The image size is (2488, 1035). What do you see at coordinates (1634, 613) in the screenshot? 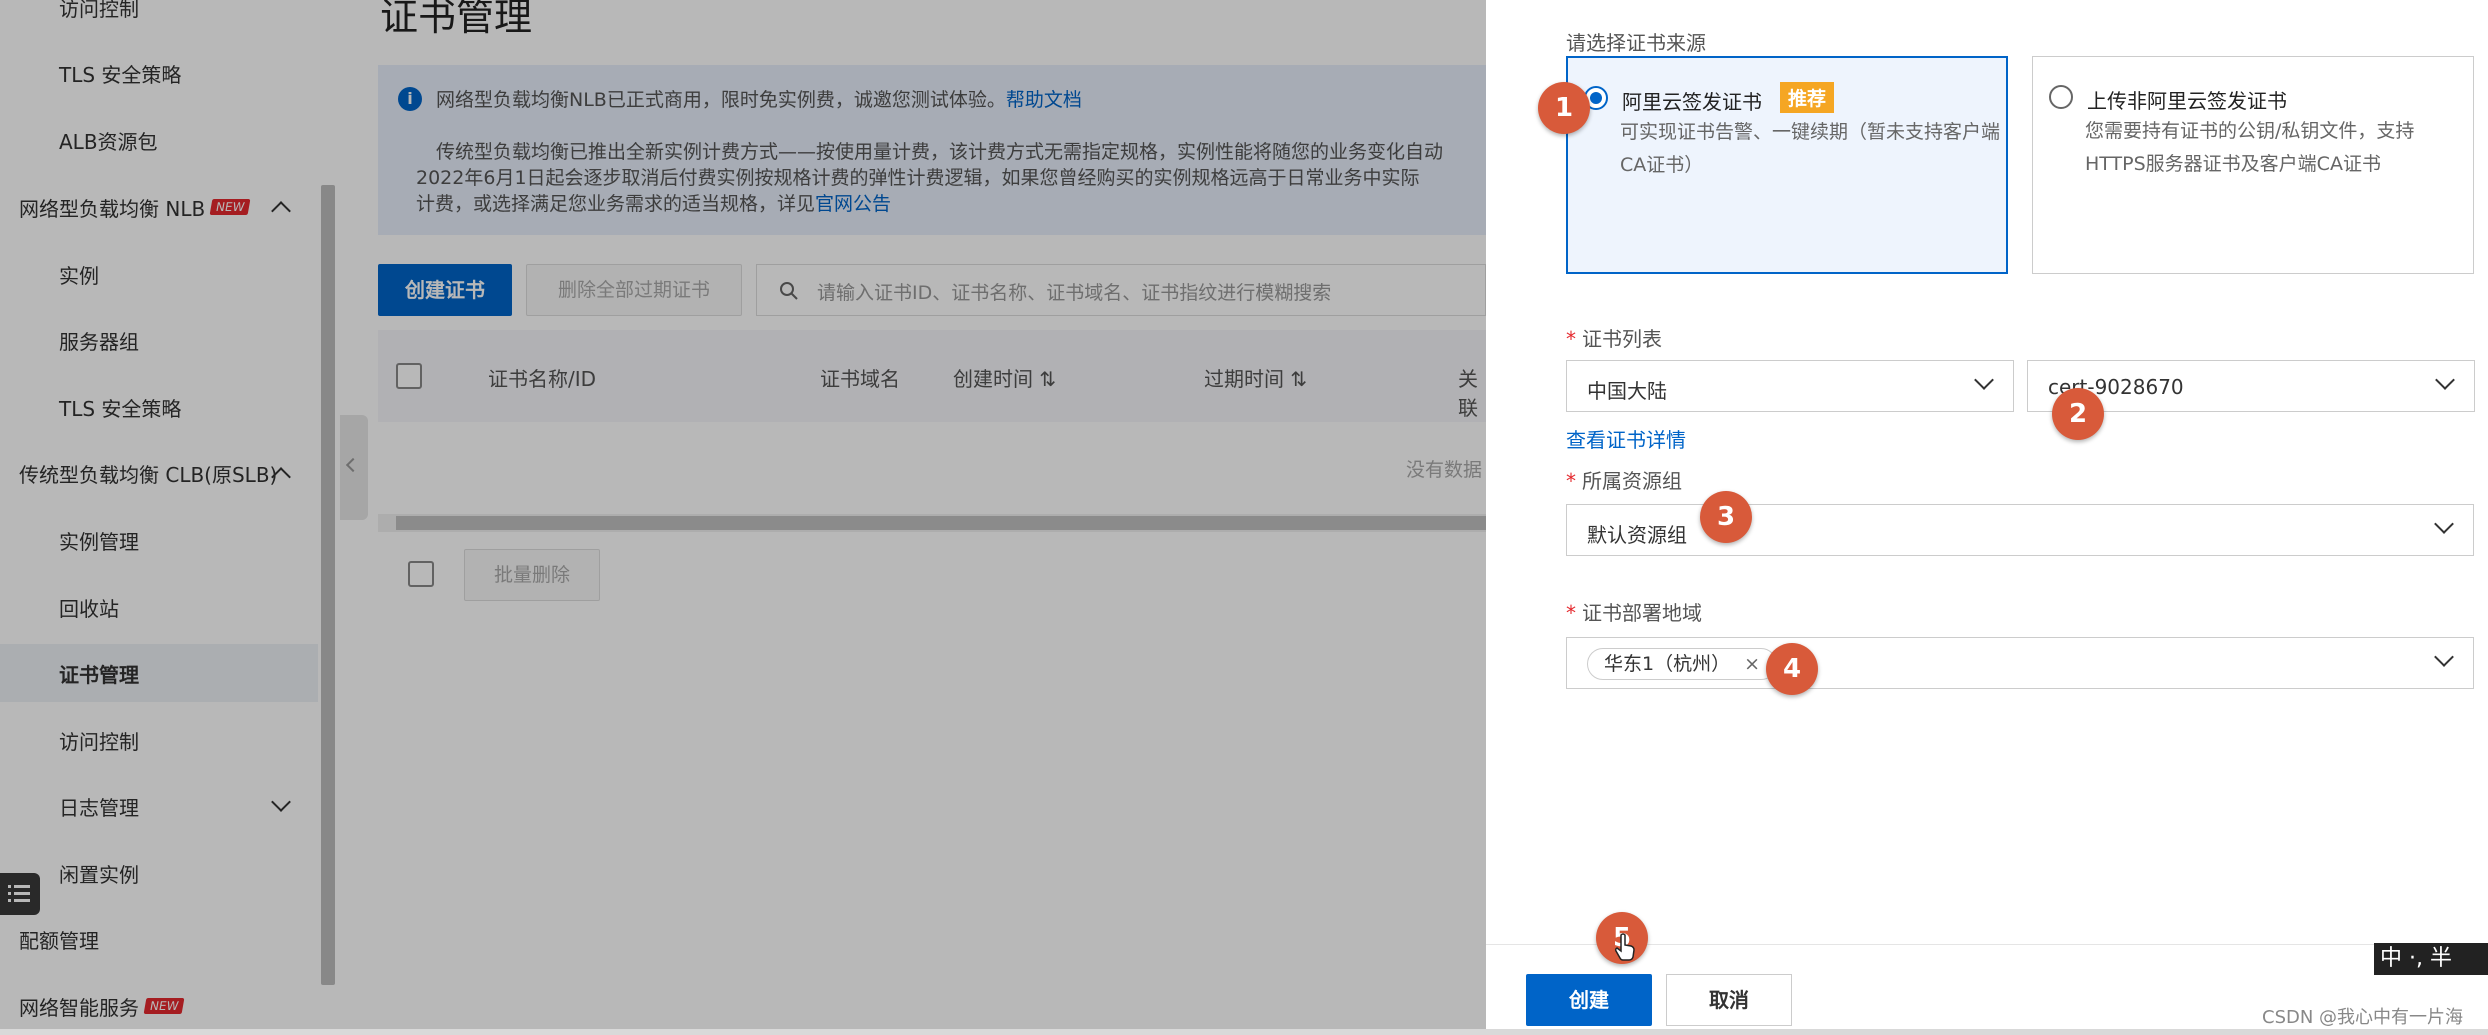
I see `deploy-region-label: * 证书部署地域` at bounding box center [1634, 613].